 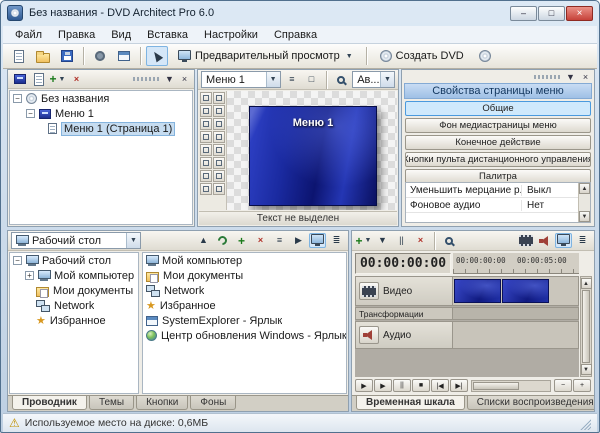 What do you see at coordinates (563, 240) in the screenshot?
I see `external-monitor-button` at bounding box center [563, 240].